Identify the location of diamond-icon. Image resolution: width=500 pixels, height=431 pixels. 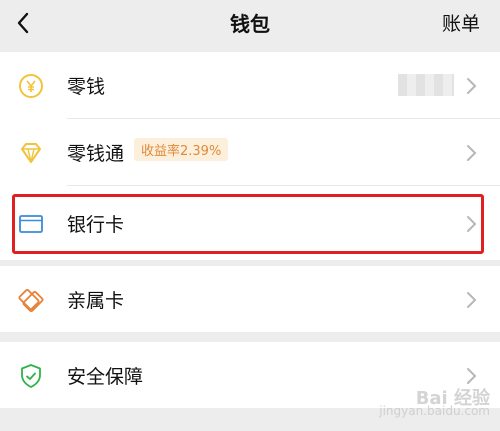
(31, 153).